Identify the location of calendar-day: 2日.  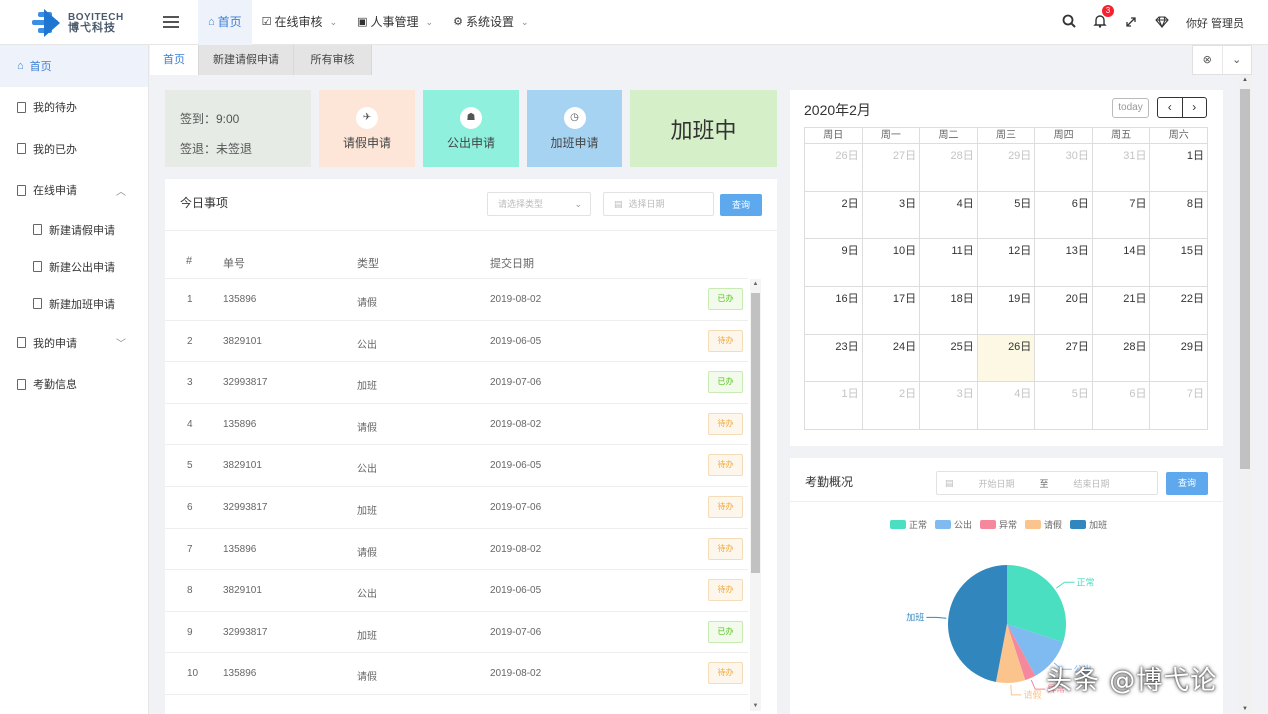
(834, 215).